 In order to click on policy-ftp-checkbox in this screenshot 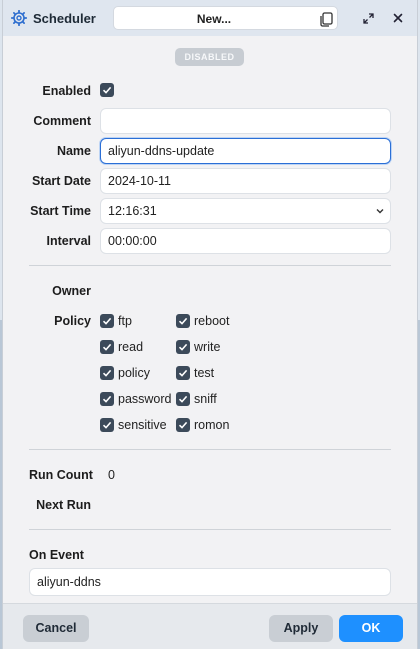, I will do `click(107, 321)`.